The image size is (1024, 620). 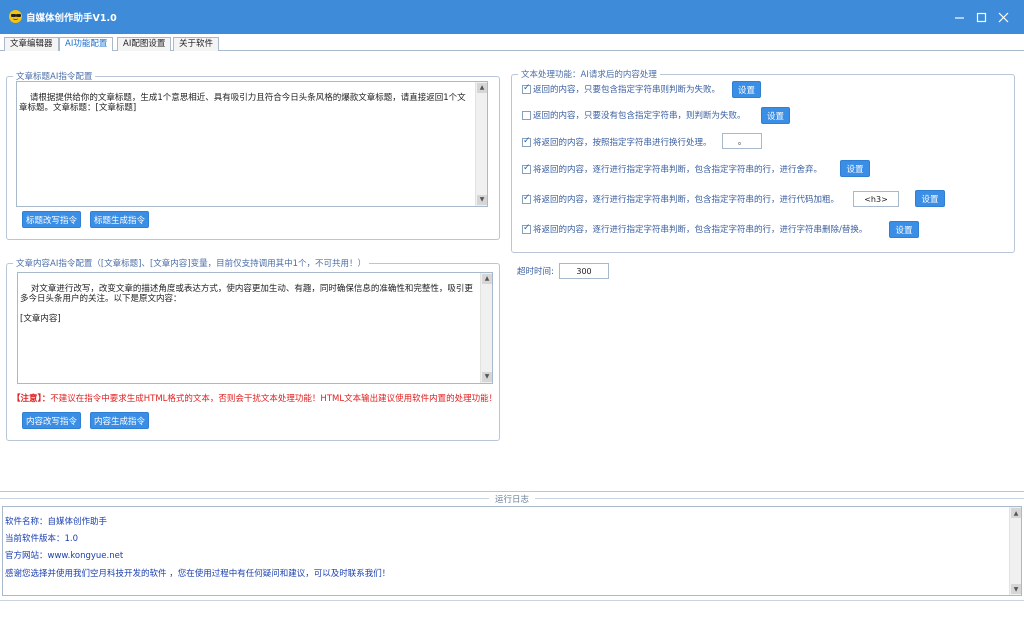 What do you see at coordinates (627, 90) in the screenshot?
I see `option-label: 返回的内容，只要包含指定字符串则判断为失败。` at bounding box center [627, 90].